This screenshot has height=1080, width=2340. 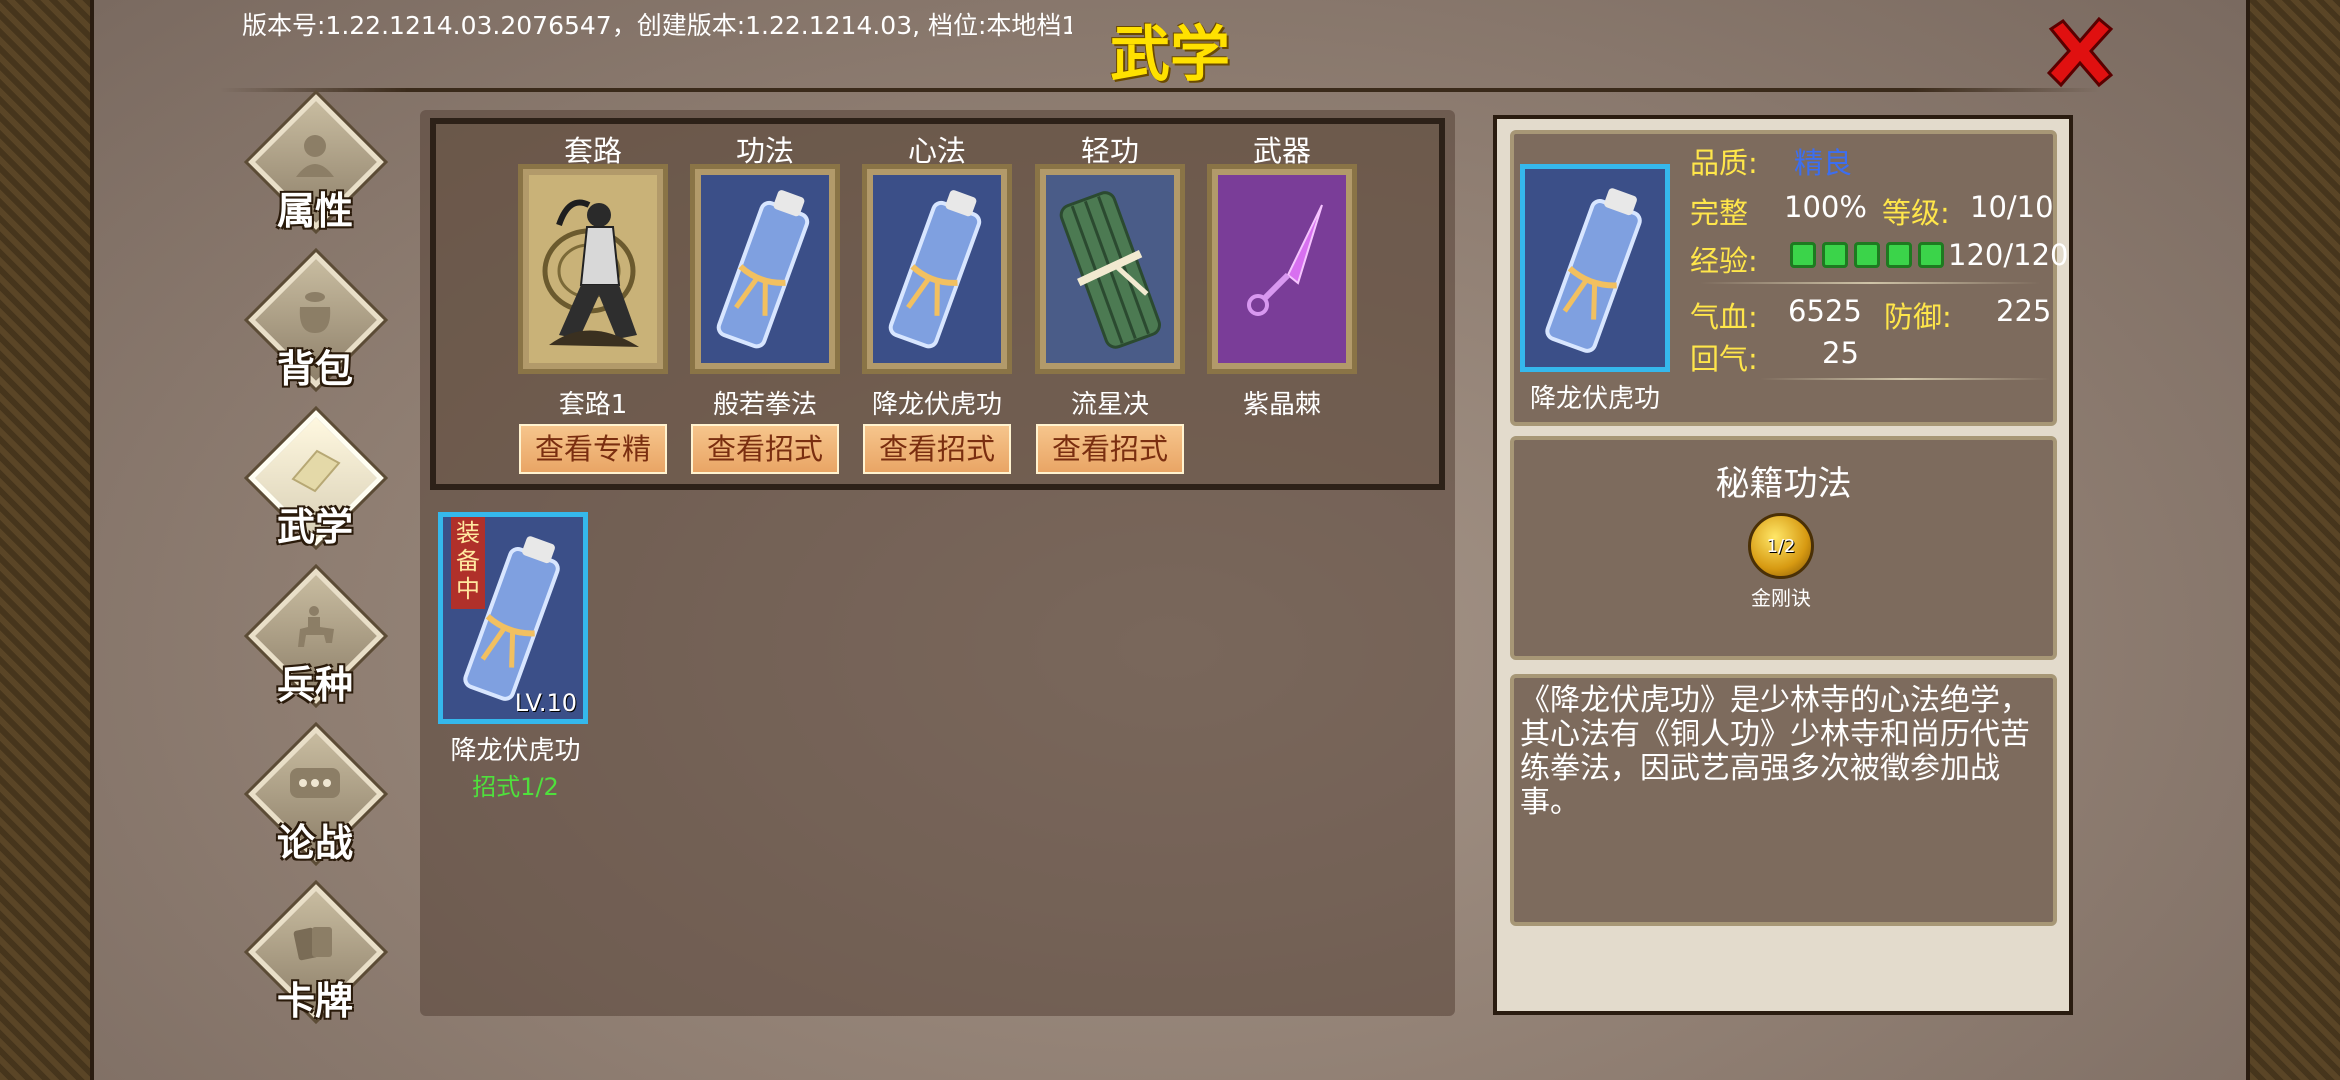 What do you see at coordinates (1781, 546) in the screenshot?
I see `secret-skill-progress: 1/2` at bounding box center [1781, 546].